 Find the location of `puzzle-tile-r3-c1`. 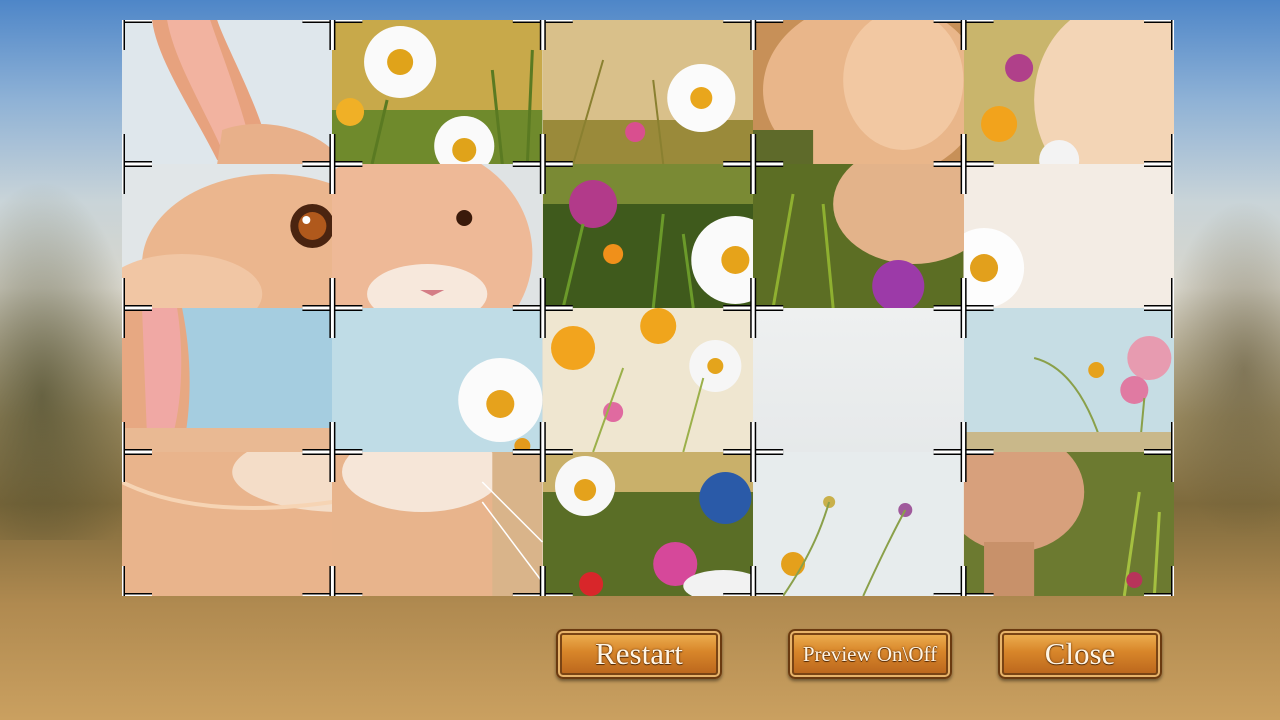

puzzle-tile-r3-c1 is located at coordinates (437, 524).